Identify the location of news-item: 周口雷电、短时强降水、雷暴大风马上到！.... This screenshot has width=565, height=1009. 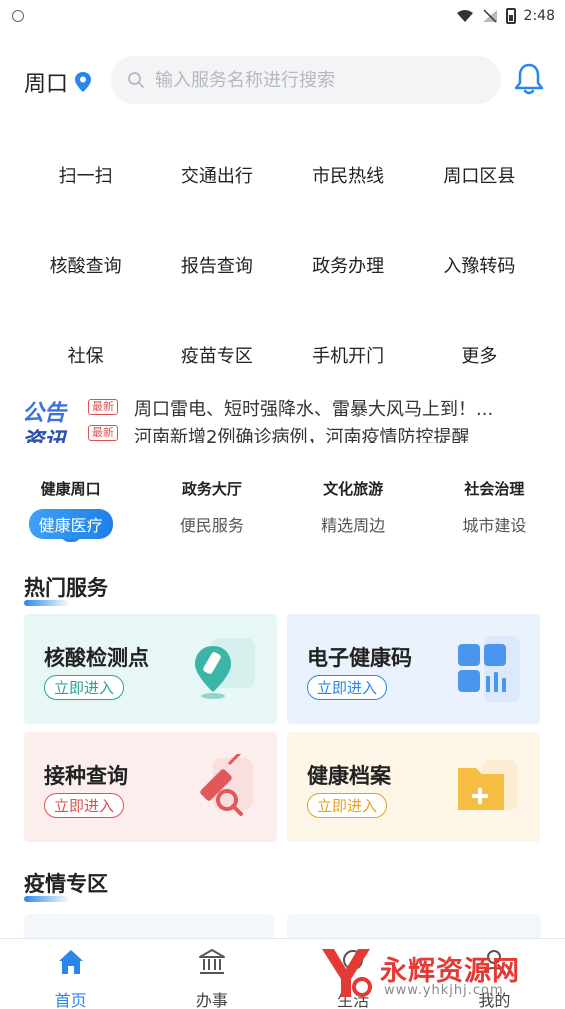
(313, 408).